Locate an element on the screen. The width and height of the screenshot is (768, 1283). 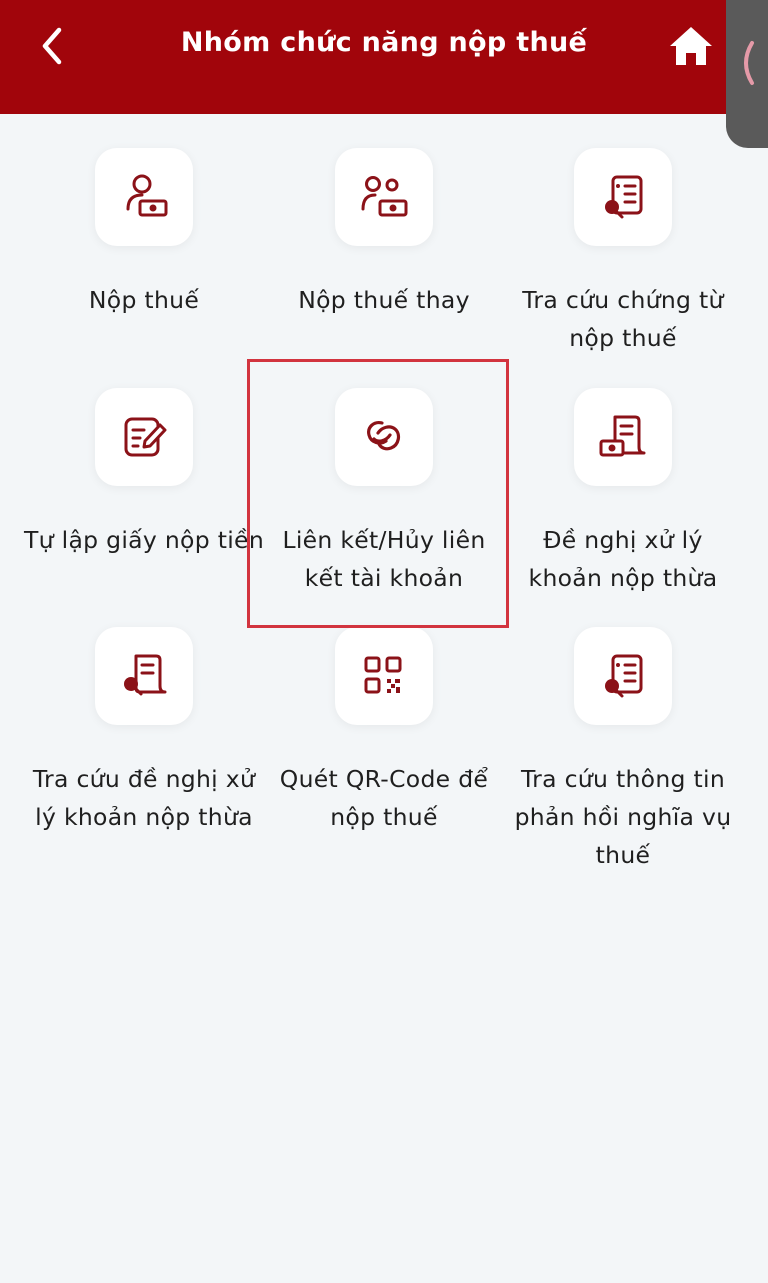
side-panel-handle is located at coordinates (747, 74).